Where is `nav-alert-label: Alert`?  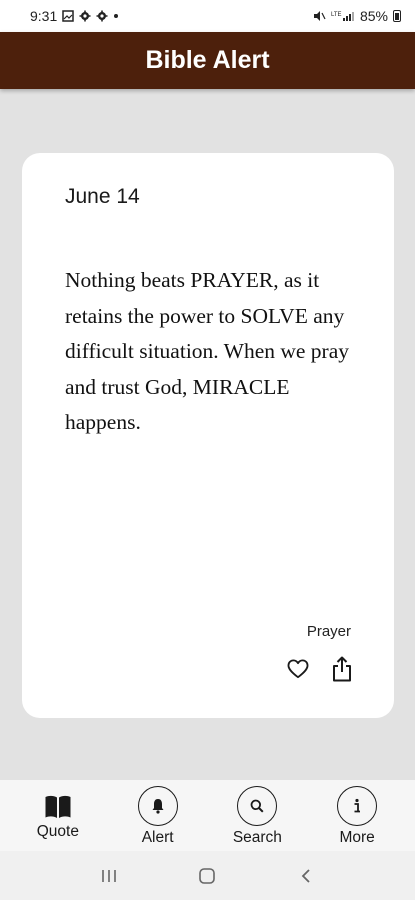 nav-alert-label: Alert is located at coordinates (157, 837).